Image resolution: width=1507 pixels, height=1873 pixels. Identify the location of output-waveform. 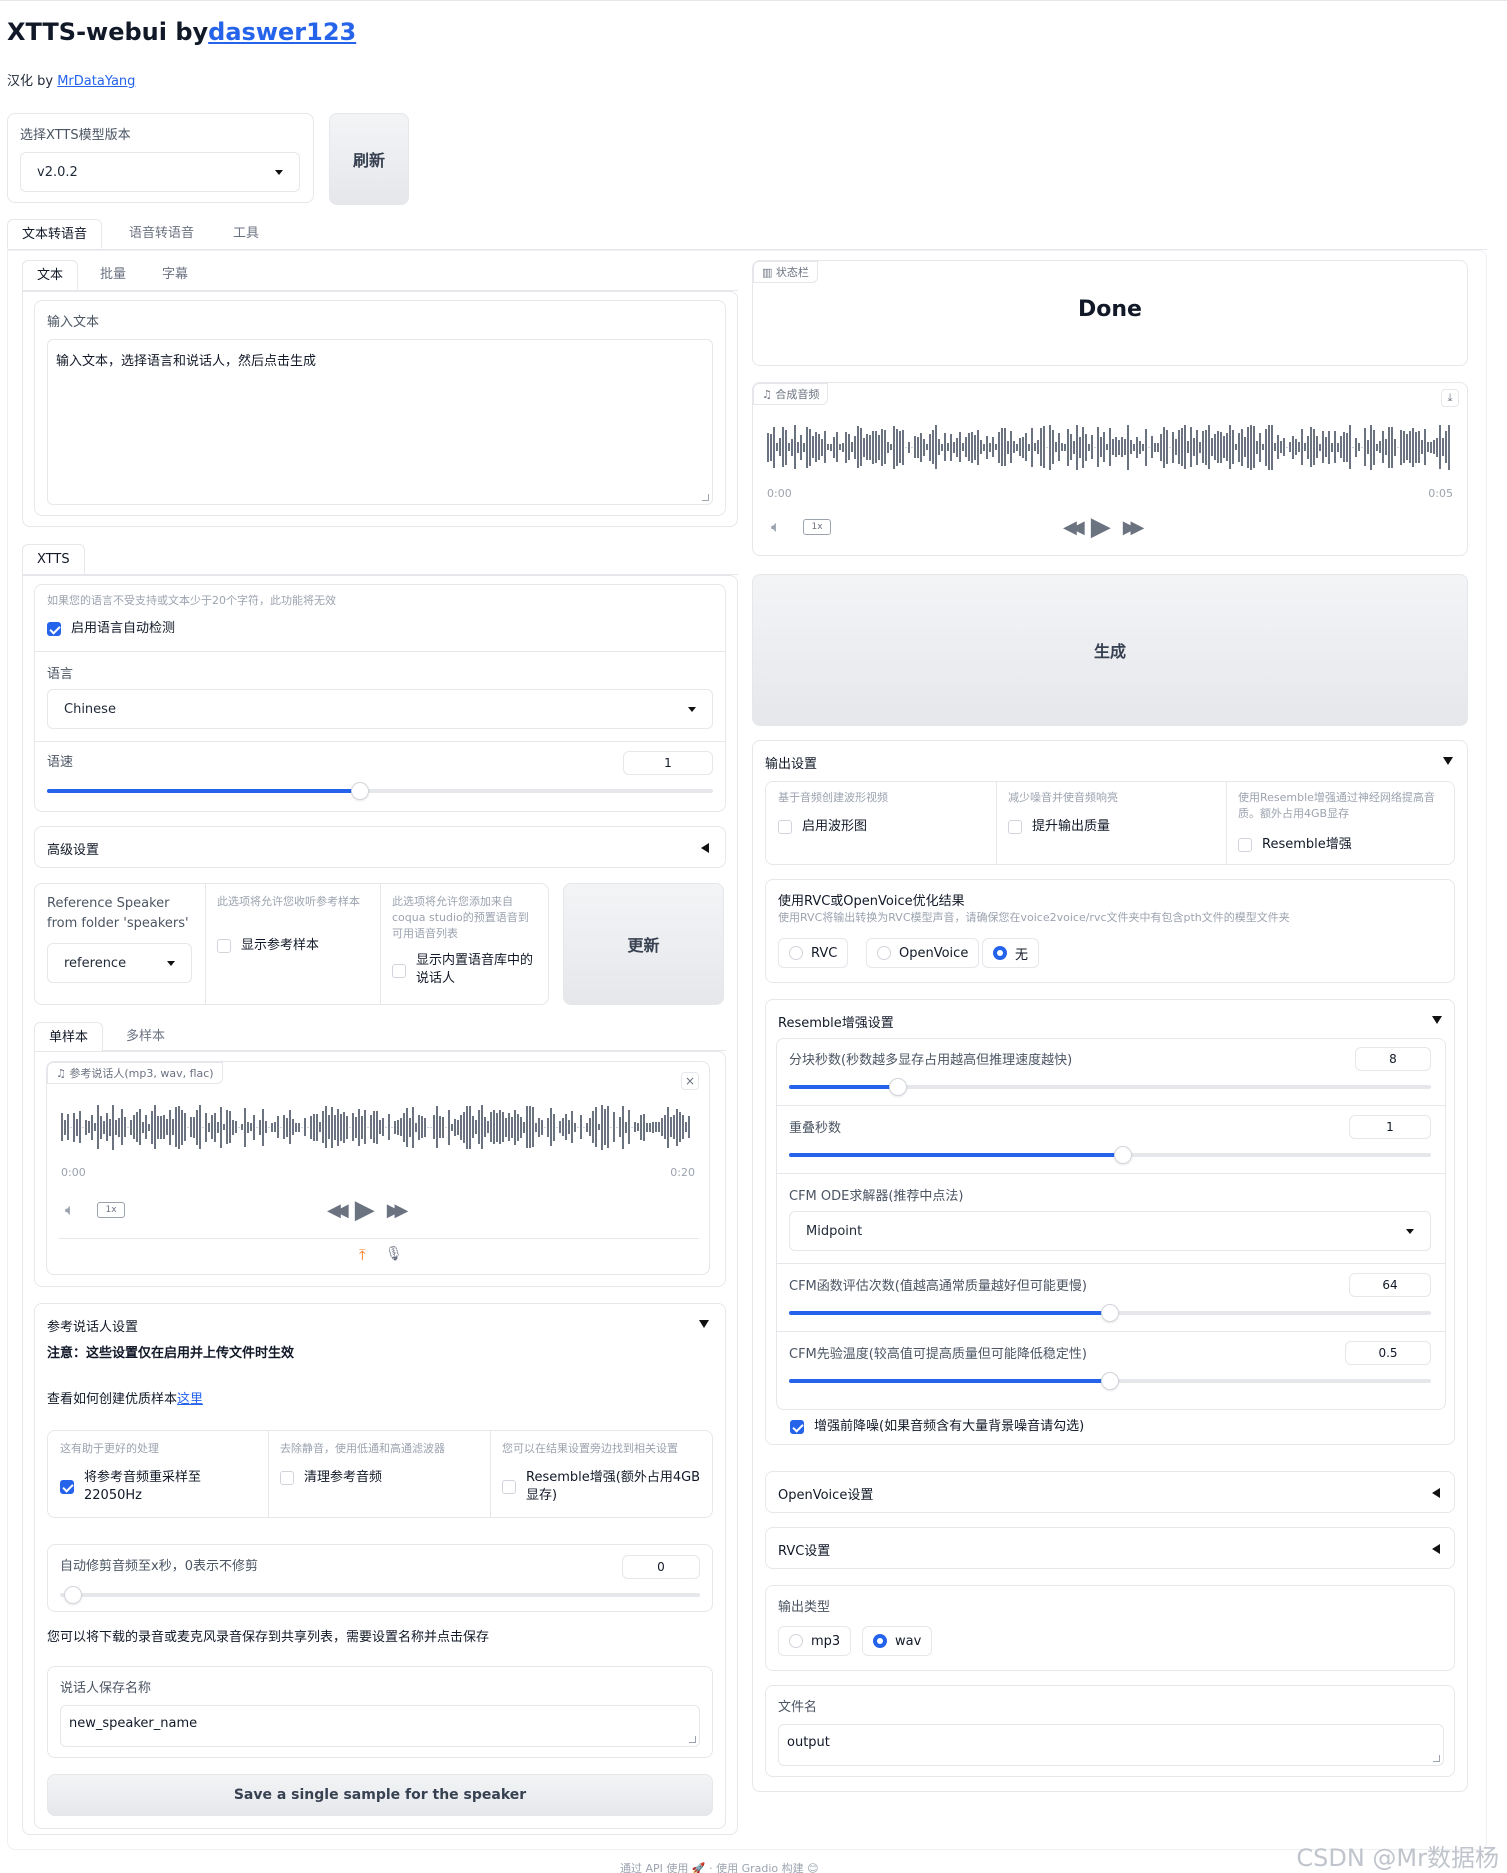
(1111, 447).